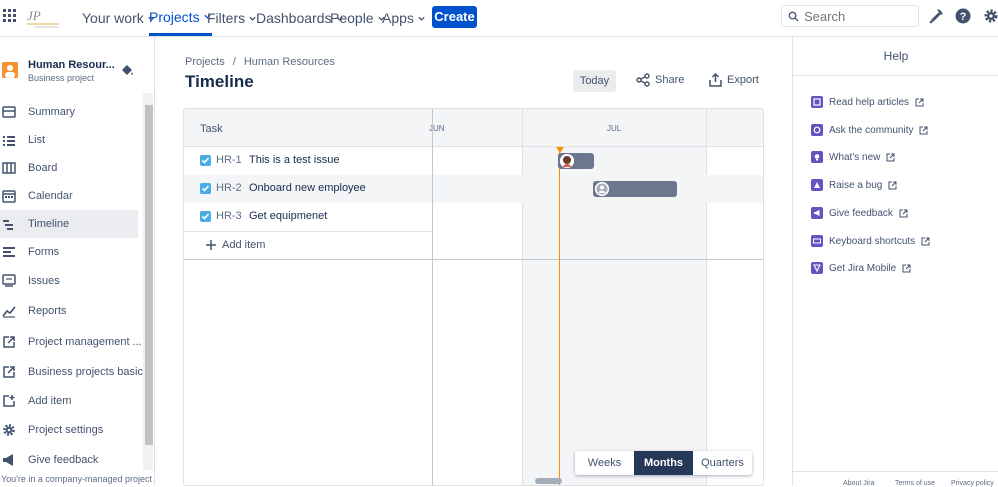  I want to click on settings-gear-icon, so click(990, 16).